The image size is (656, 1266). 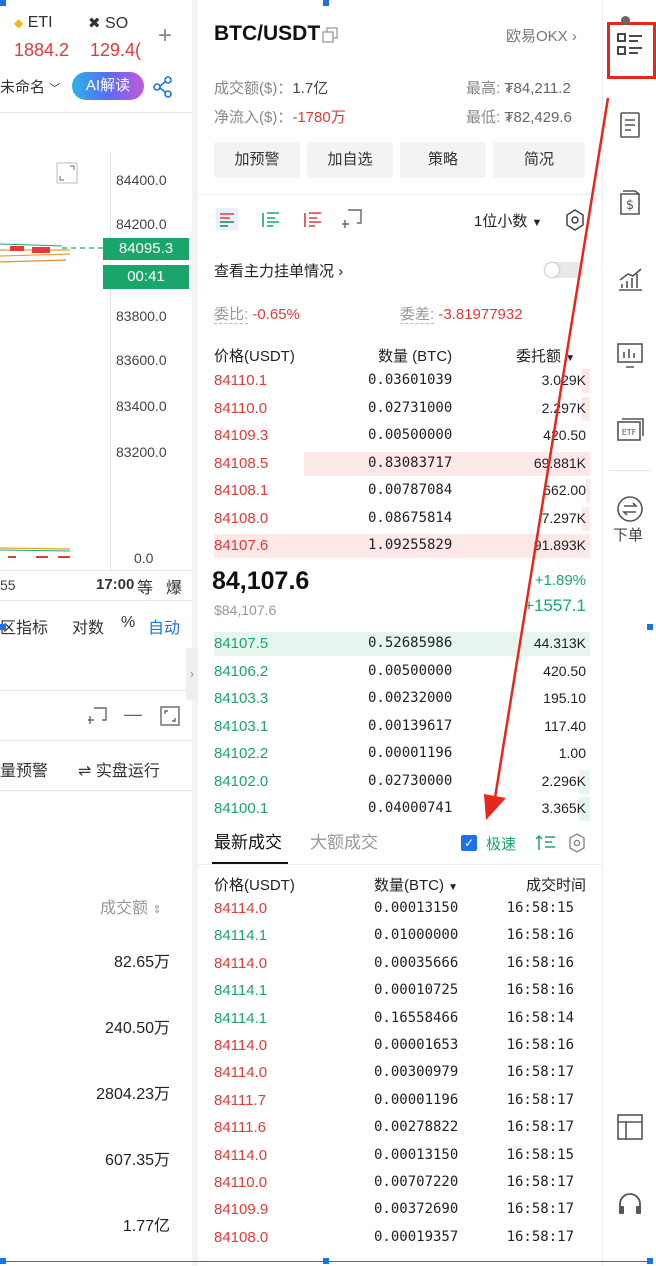 What do you see at coordinates (394, 938) in the screenshot?
I see `trade-row: 84114.1 0.01000000 16:58:16` at bounding box center [394, 938].